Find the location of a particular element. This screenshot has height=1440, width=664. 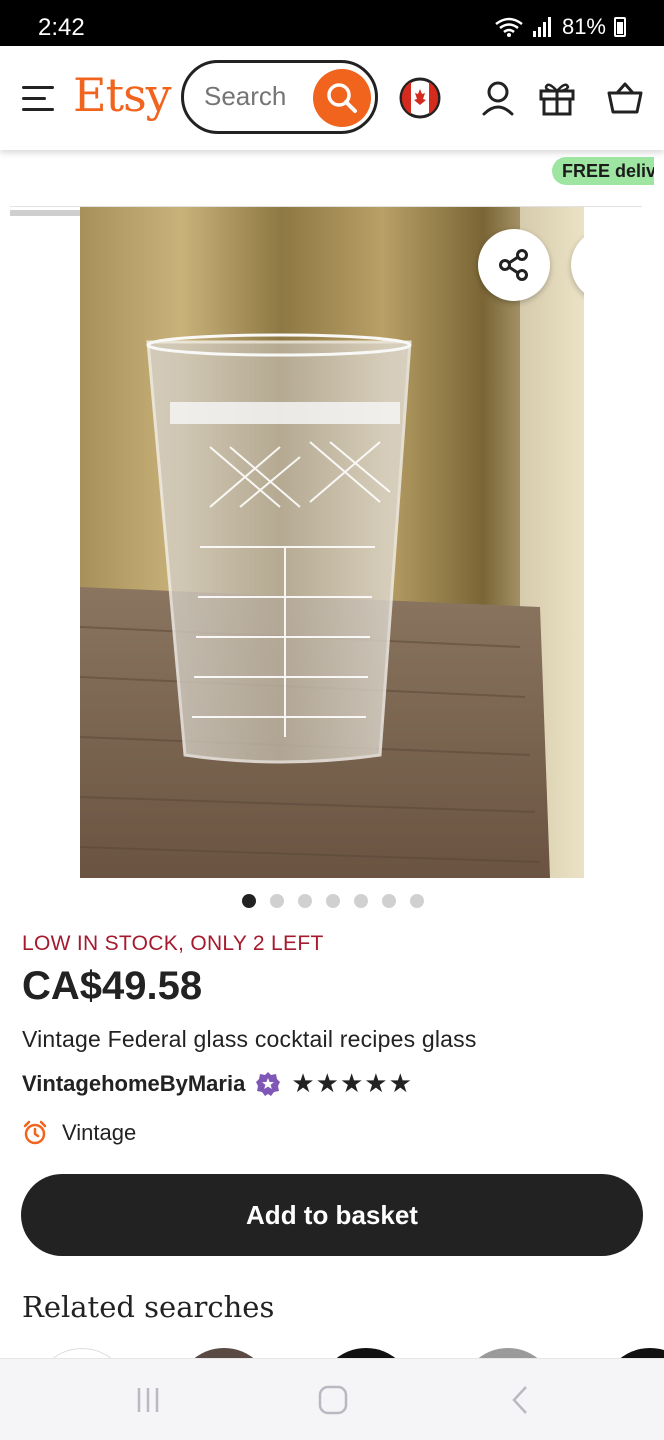

back-button is located at coordinates (520, 1400).